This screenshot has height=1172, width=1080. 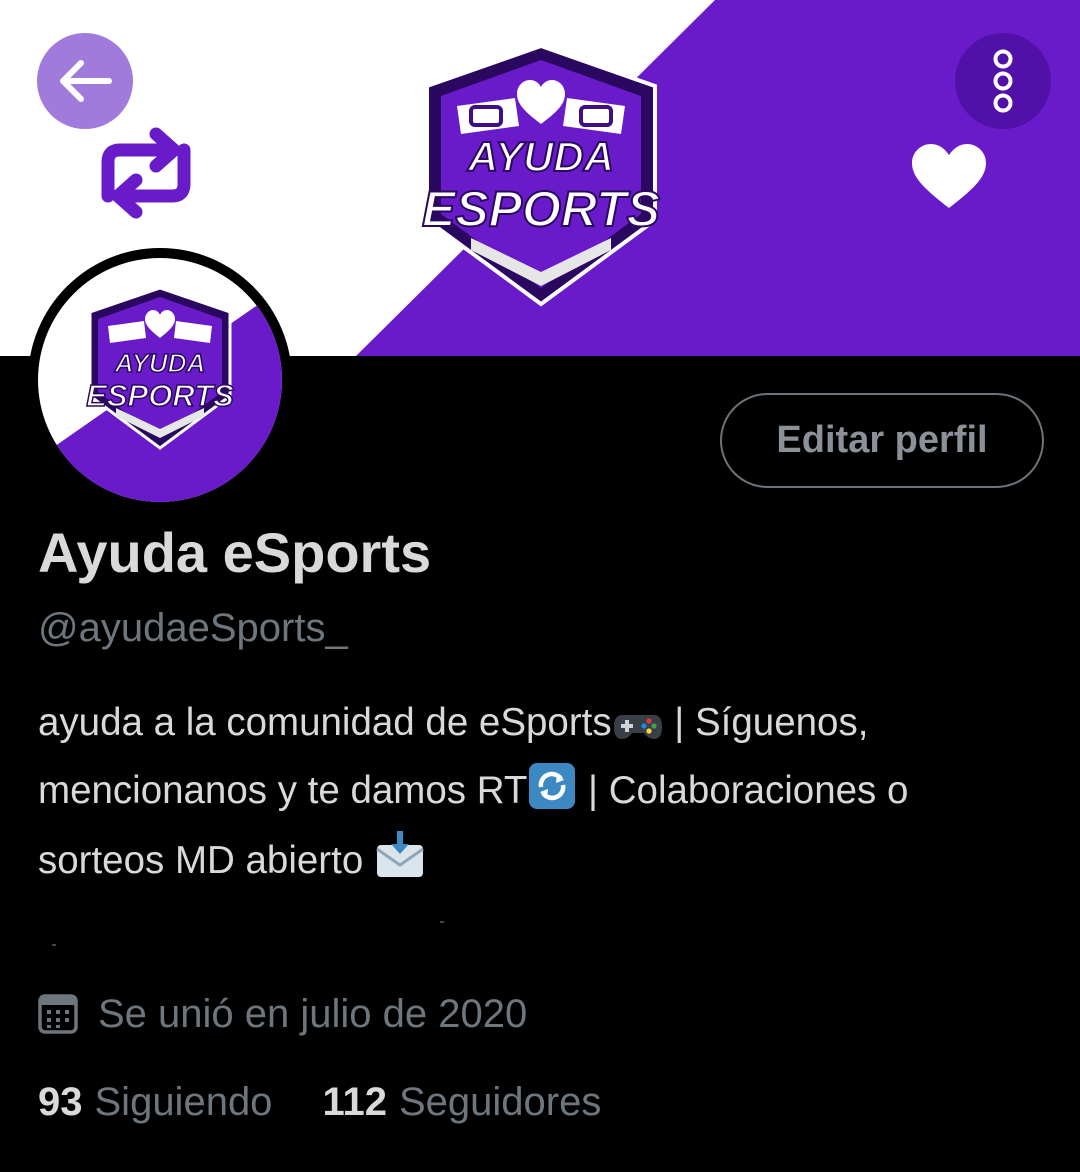 I want to click on more-options-button, so click(x=1003, y=81).